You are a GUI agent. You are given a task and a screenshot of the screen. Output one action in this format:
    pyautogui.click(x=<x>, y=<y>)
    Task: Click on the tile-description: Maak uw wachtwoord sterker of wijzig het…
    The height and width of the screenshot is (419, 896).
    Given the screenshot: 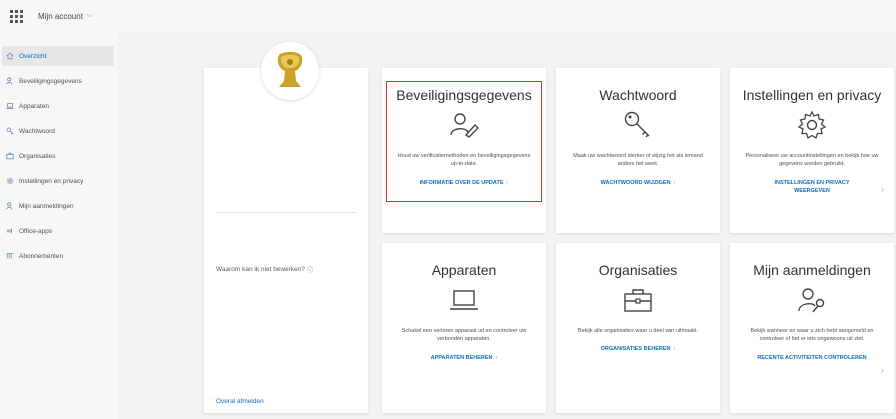 What is the action you would take?
    pyautogui.click(x=638, y=160)
    